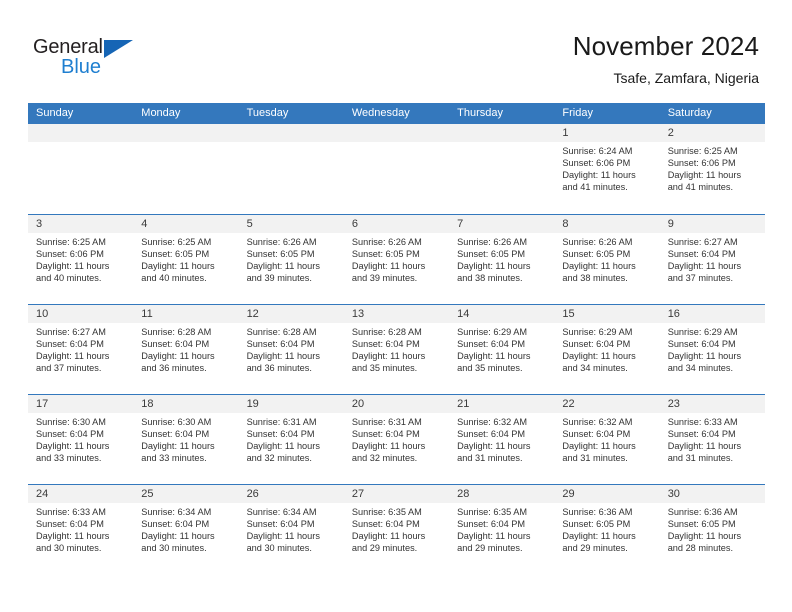 The width and height of the screenshot is (792, 612). Describe the element at coordinates (380, 113) in the screenshot. I see `weekday-header-wednesday: Wednesday` at that location.